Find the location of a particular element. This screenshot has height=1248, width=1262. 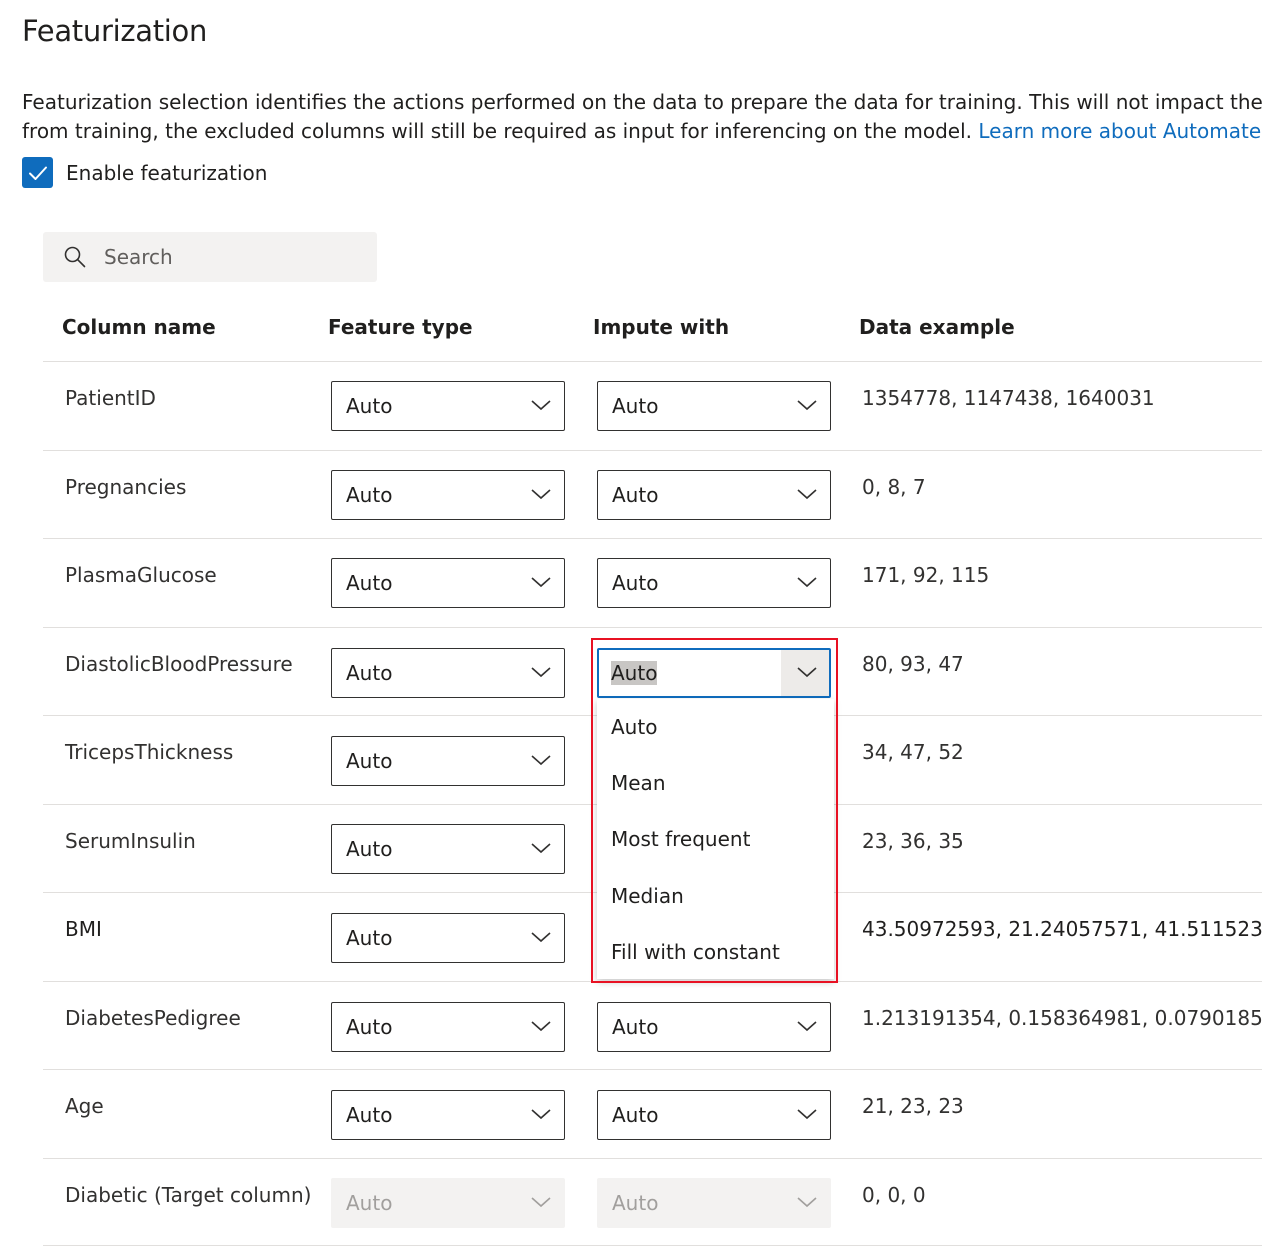

data-example-cell: 23, 36, 35 is located at coordinates (913, 841).